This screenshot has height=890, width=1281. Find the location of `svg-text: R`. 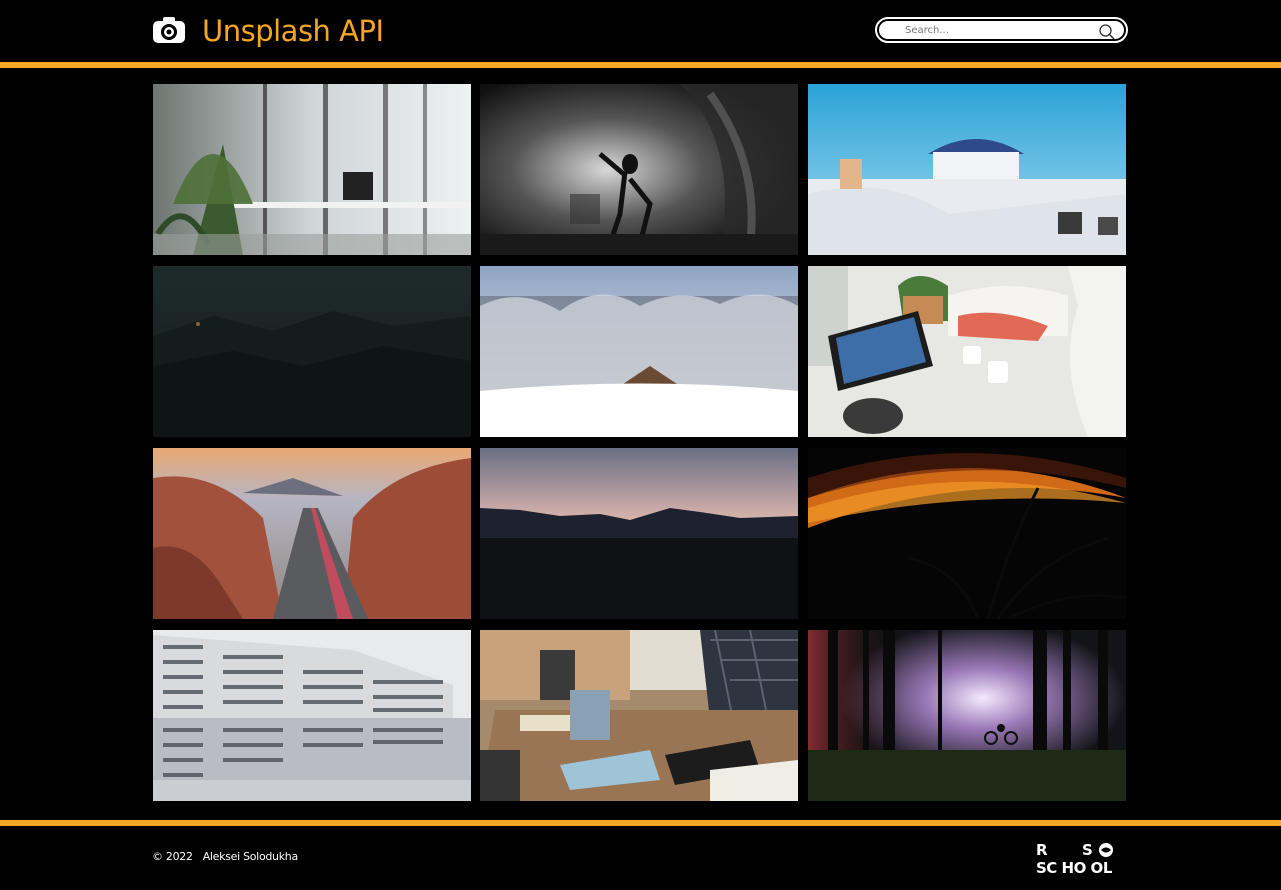

svg-text: R is located at coordinates (1042, 850).